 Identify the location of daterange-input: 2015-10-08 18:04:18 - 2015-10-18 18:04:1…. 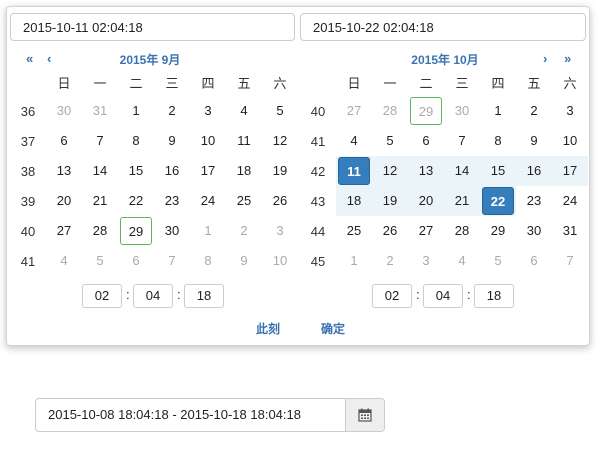
(190, 415).